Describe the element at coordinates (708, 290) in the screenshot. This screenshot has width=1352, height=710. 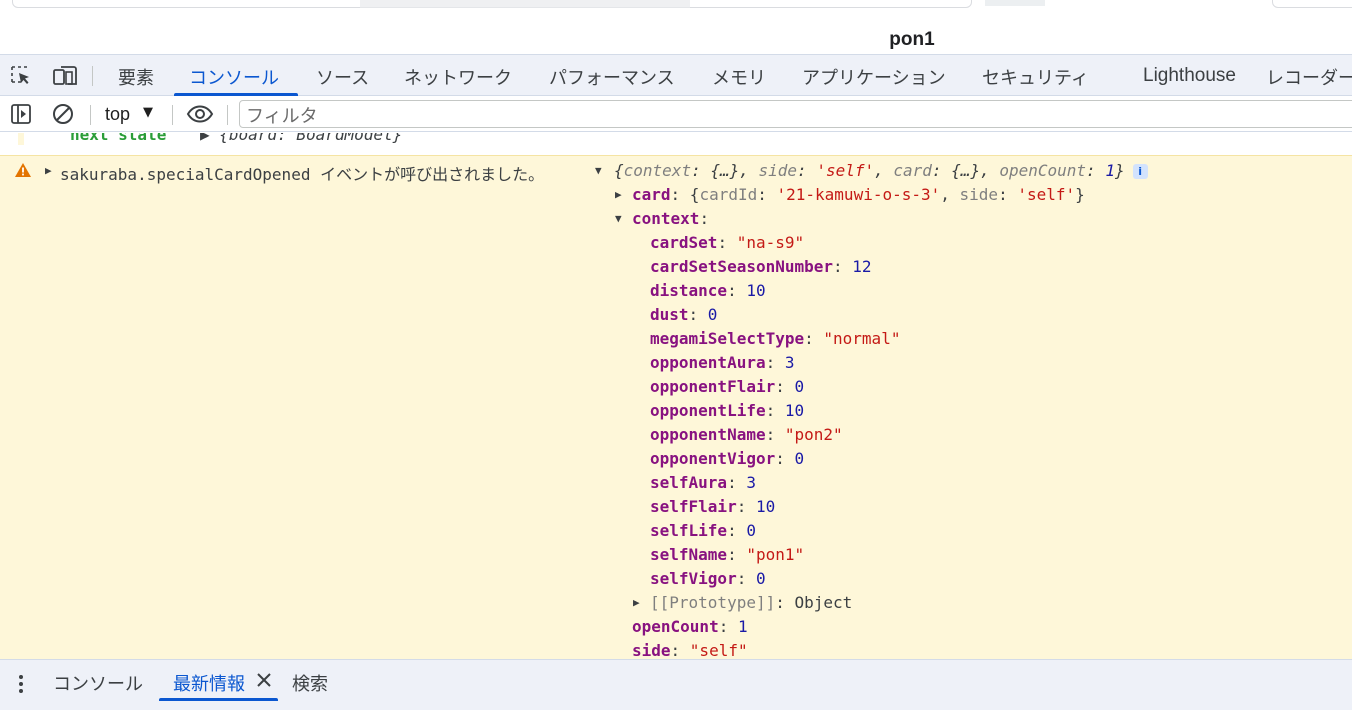
I see `context-prop-distance: distance: 10` at that location.